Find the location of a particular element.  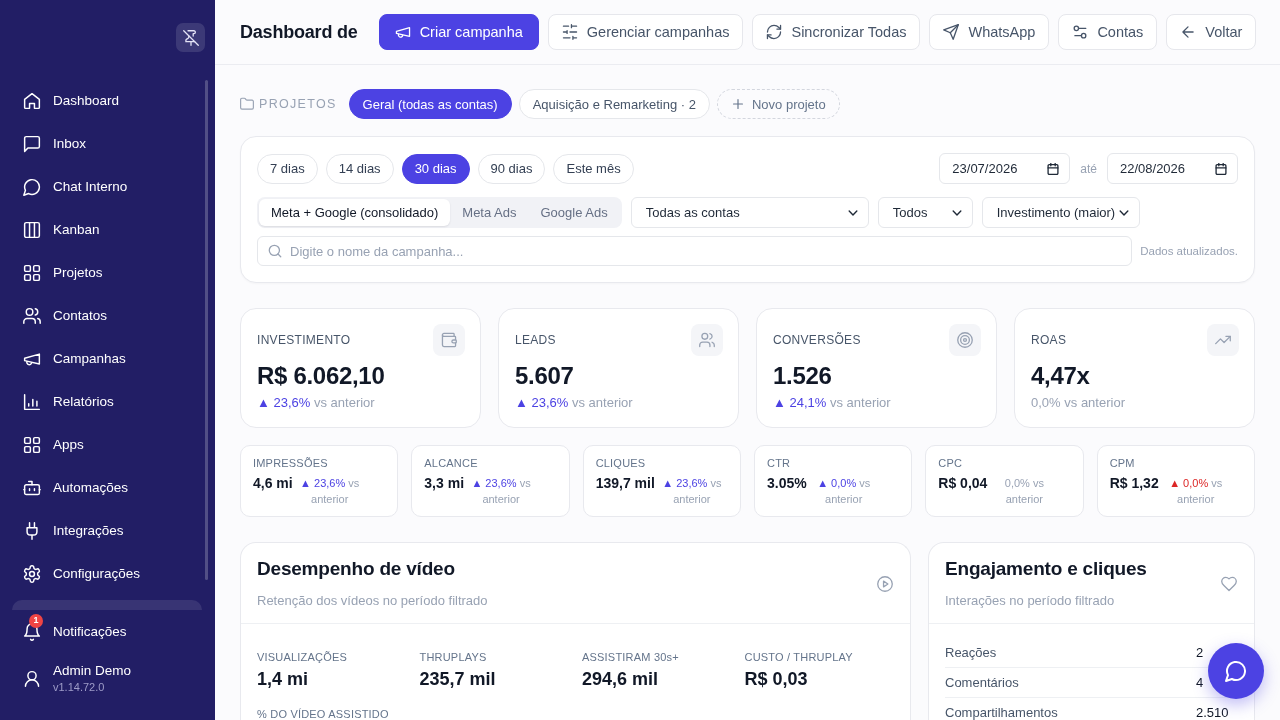

nav-item: Contatos is located at coordinates (105, 315).